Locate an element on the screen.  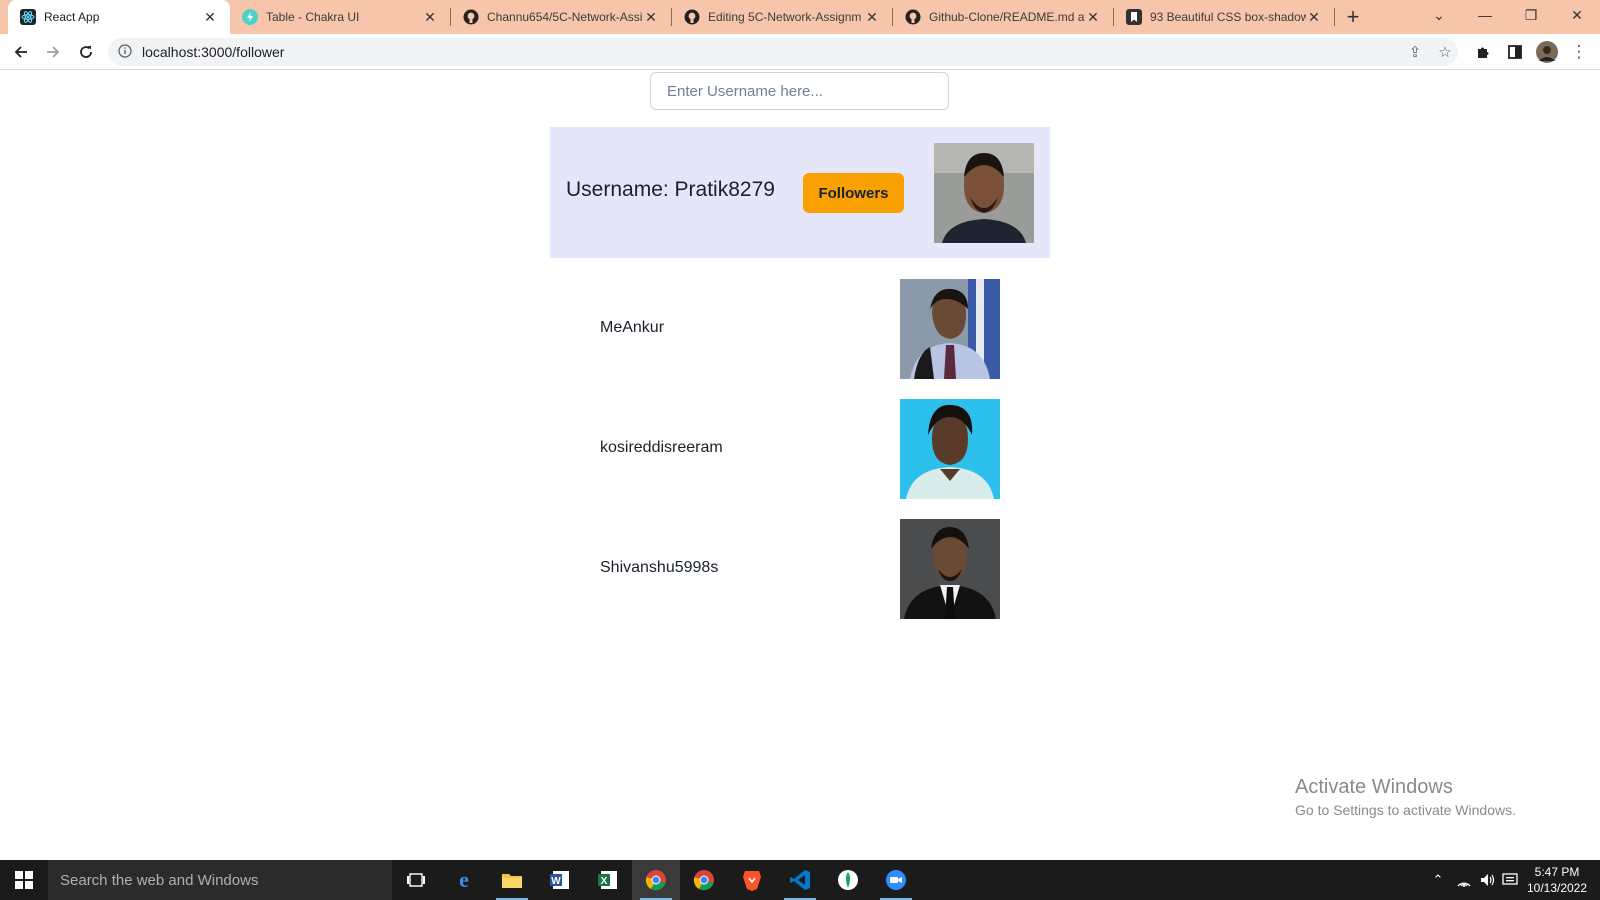
svg-text: e is located at coordinates (464, 880).